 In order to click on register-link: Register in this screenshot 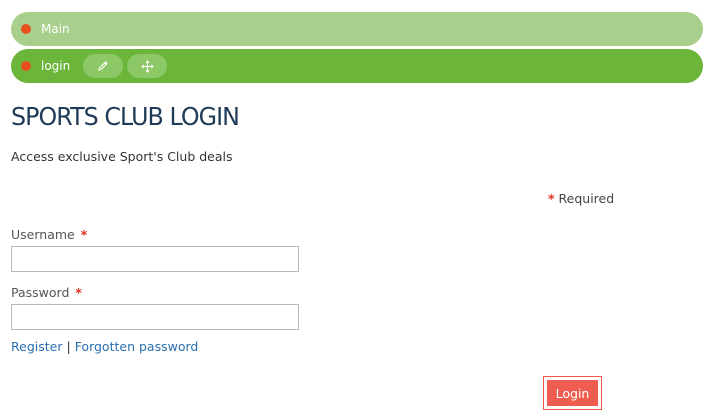, I will do `click(36, 346)`.